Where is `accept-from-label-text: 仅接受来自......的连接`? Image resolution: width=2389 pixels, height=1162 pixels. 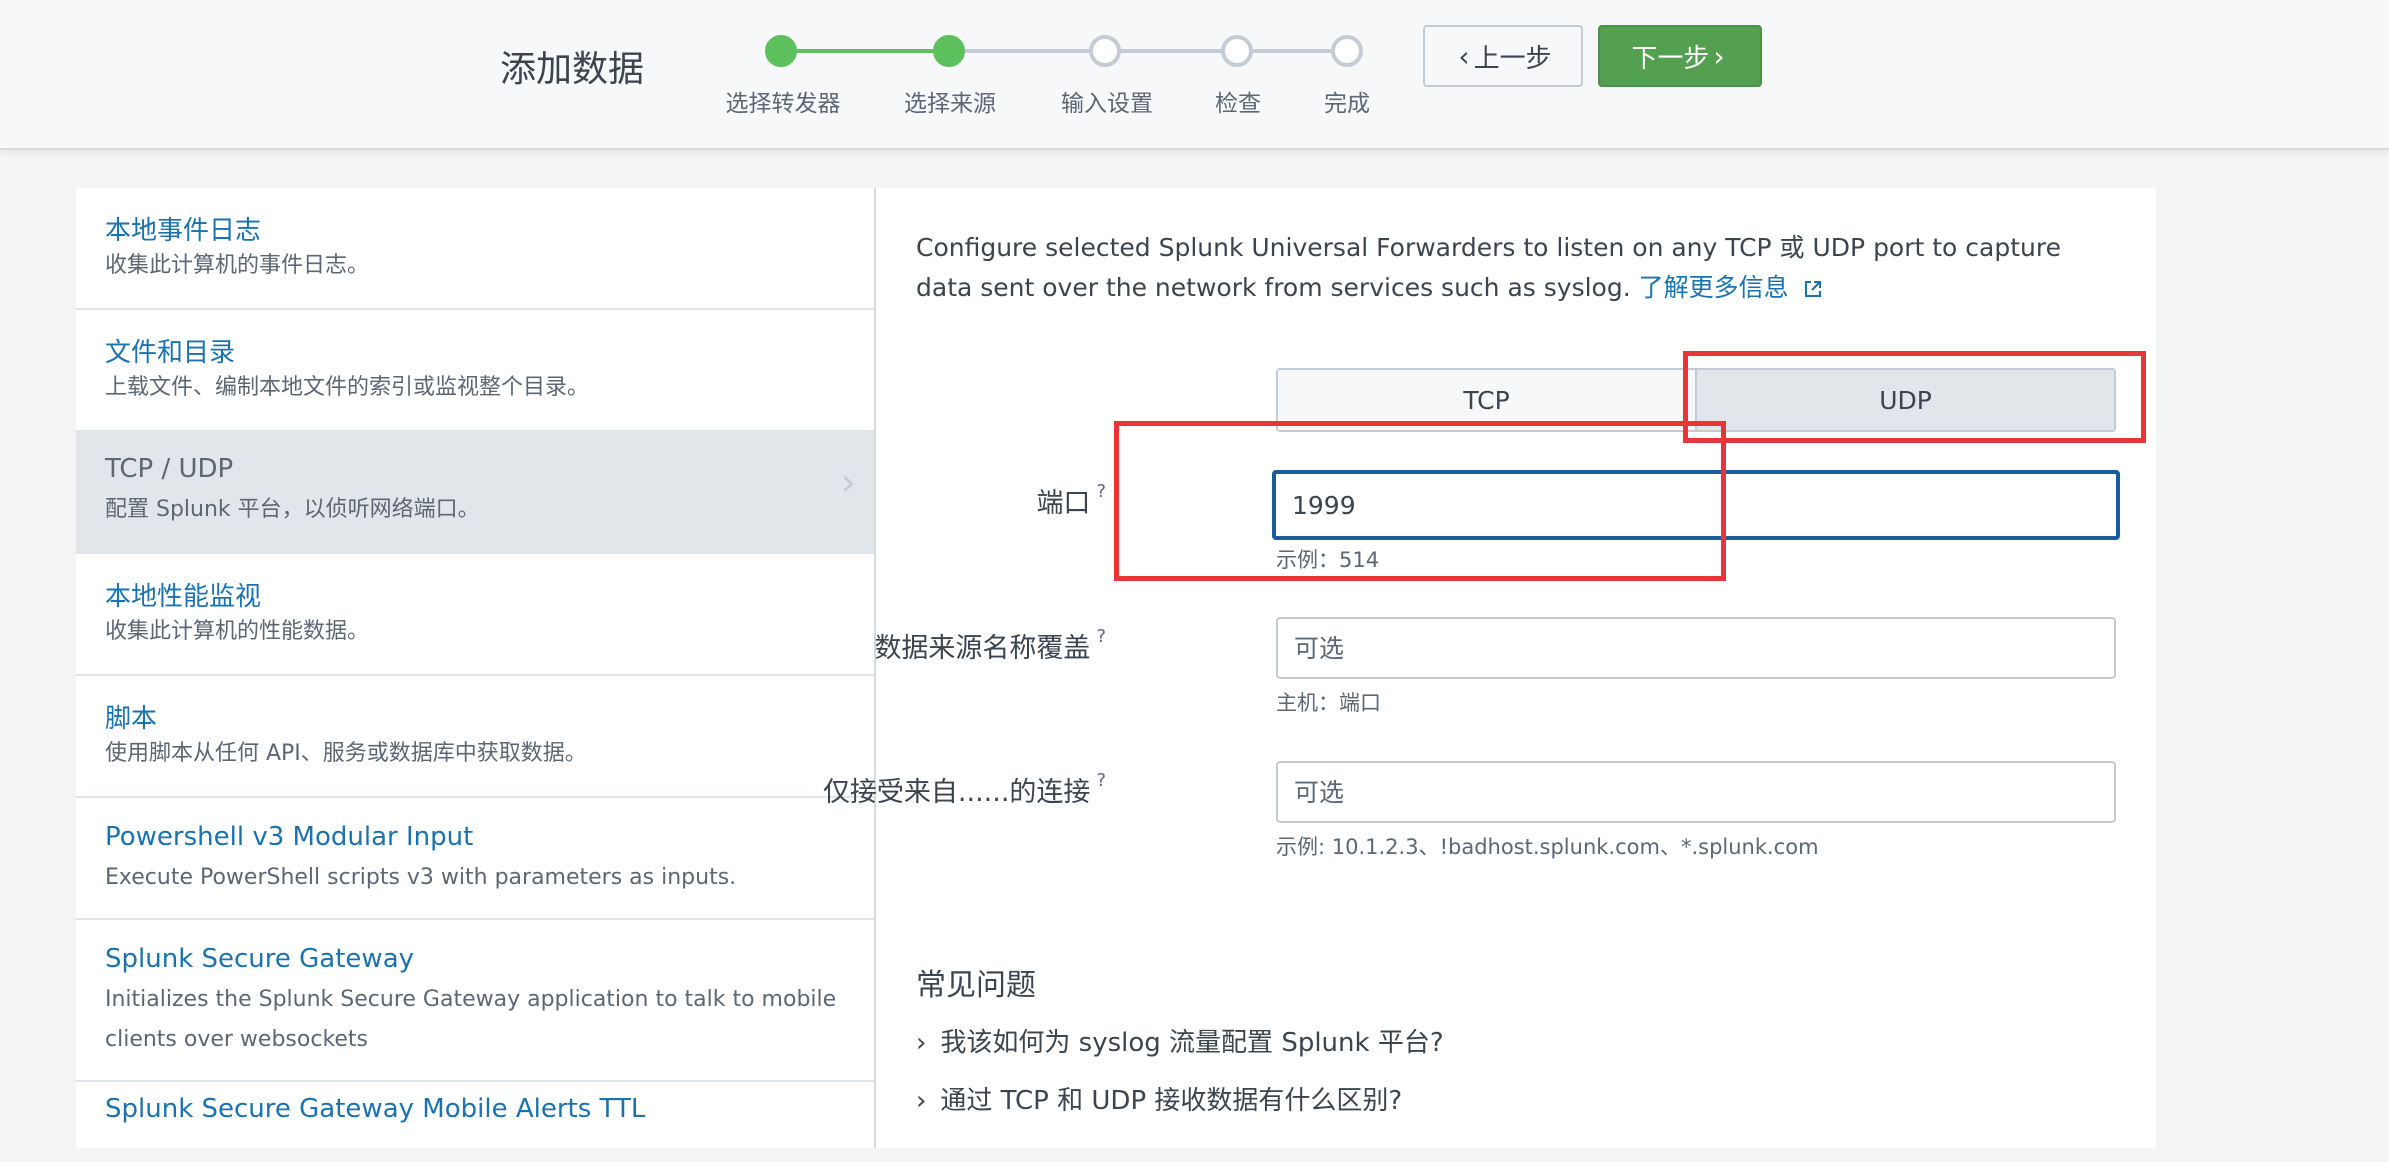
accept-from-label-text: 仅接受来自......的连接 is located at coordinates (956, 792).